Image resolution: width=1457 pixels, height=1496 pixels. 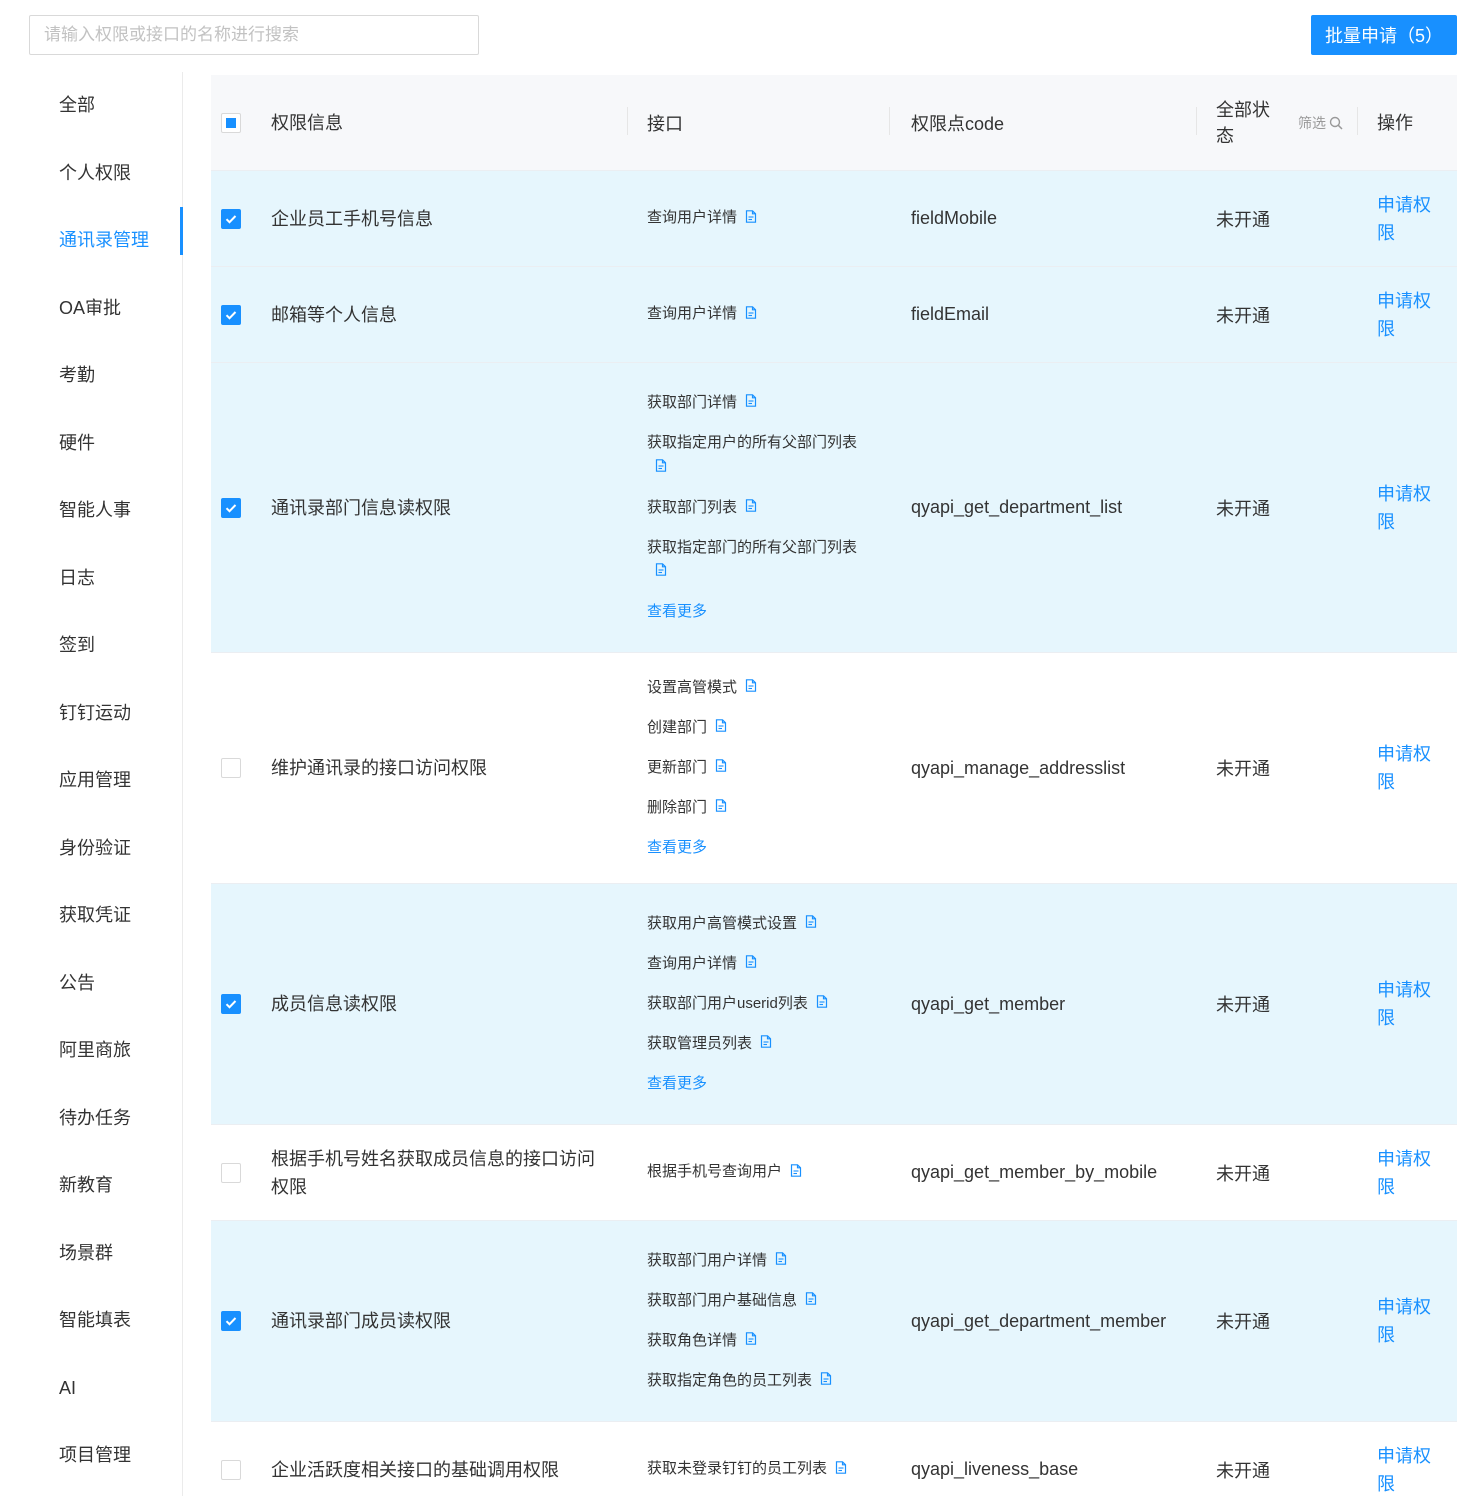 I want to click on api-name: 根据手机号查询用户, so click(x=715, y=1172).